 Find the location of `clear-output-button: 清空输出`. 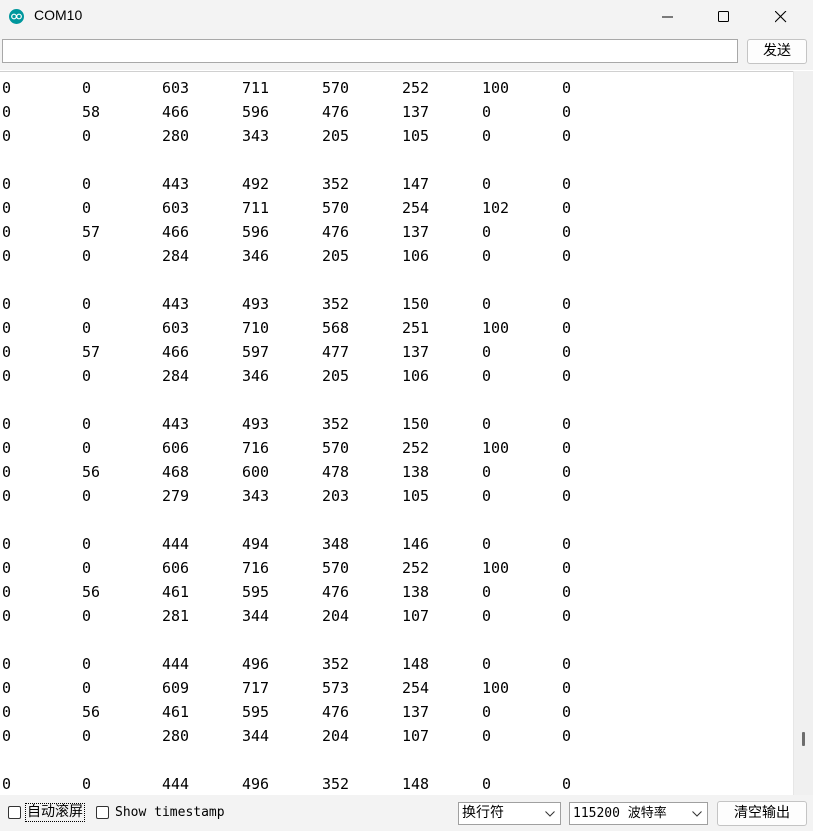

clear-output-button: 清空输出 is located at coordinates (762, 813).